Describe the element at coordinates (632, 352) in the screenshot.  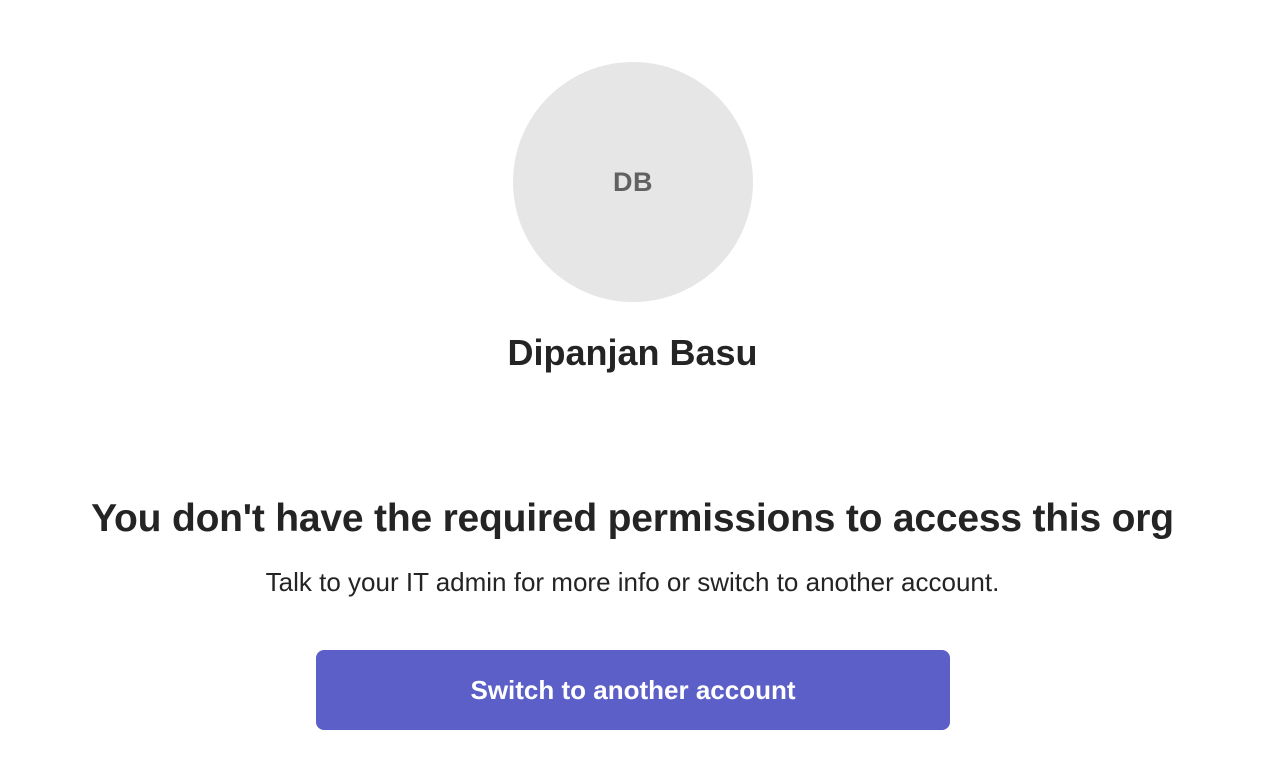
I see `user-name: Dipanjan Basu` at that location.